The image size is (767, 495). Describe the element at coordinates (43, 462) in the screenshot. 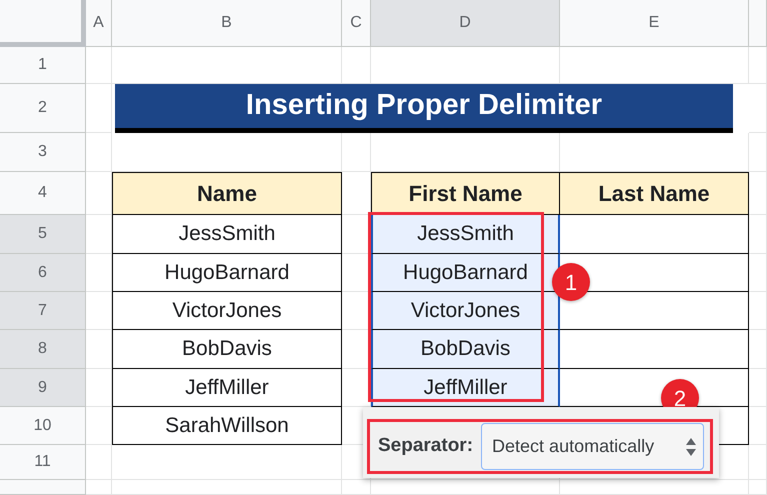

I see `row-header: 11` at that location.